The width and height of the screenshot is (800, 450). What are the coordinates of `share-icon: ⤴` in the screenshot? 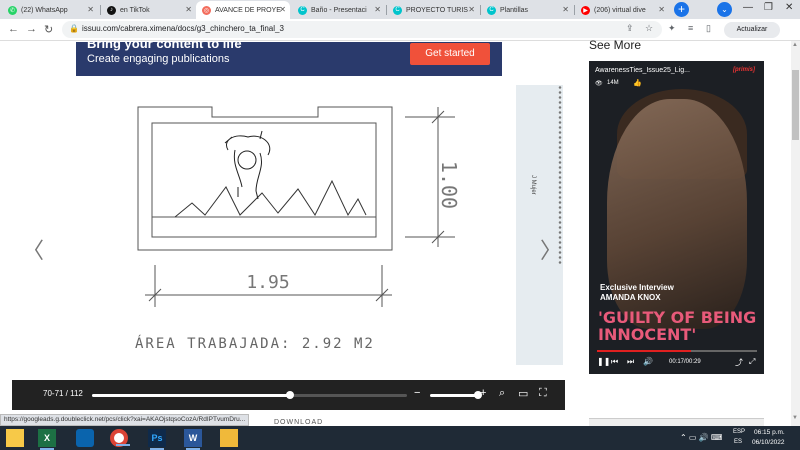 It's located at (739, 362).